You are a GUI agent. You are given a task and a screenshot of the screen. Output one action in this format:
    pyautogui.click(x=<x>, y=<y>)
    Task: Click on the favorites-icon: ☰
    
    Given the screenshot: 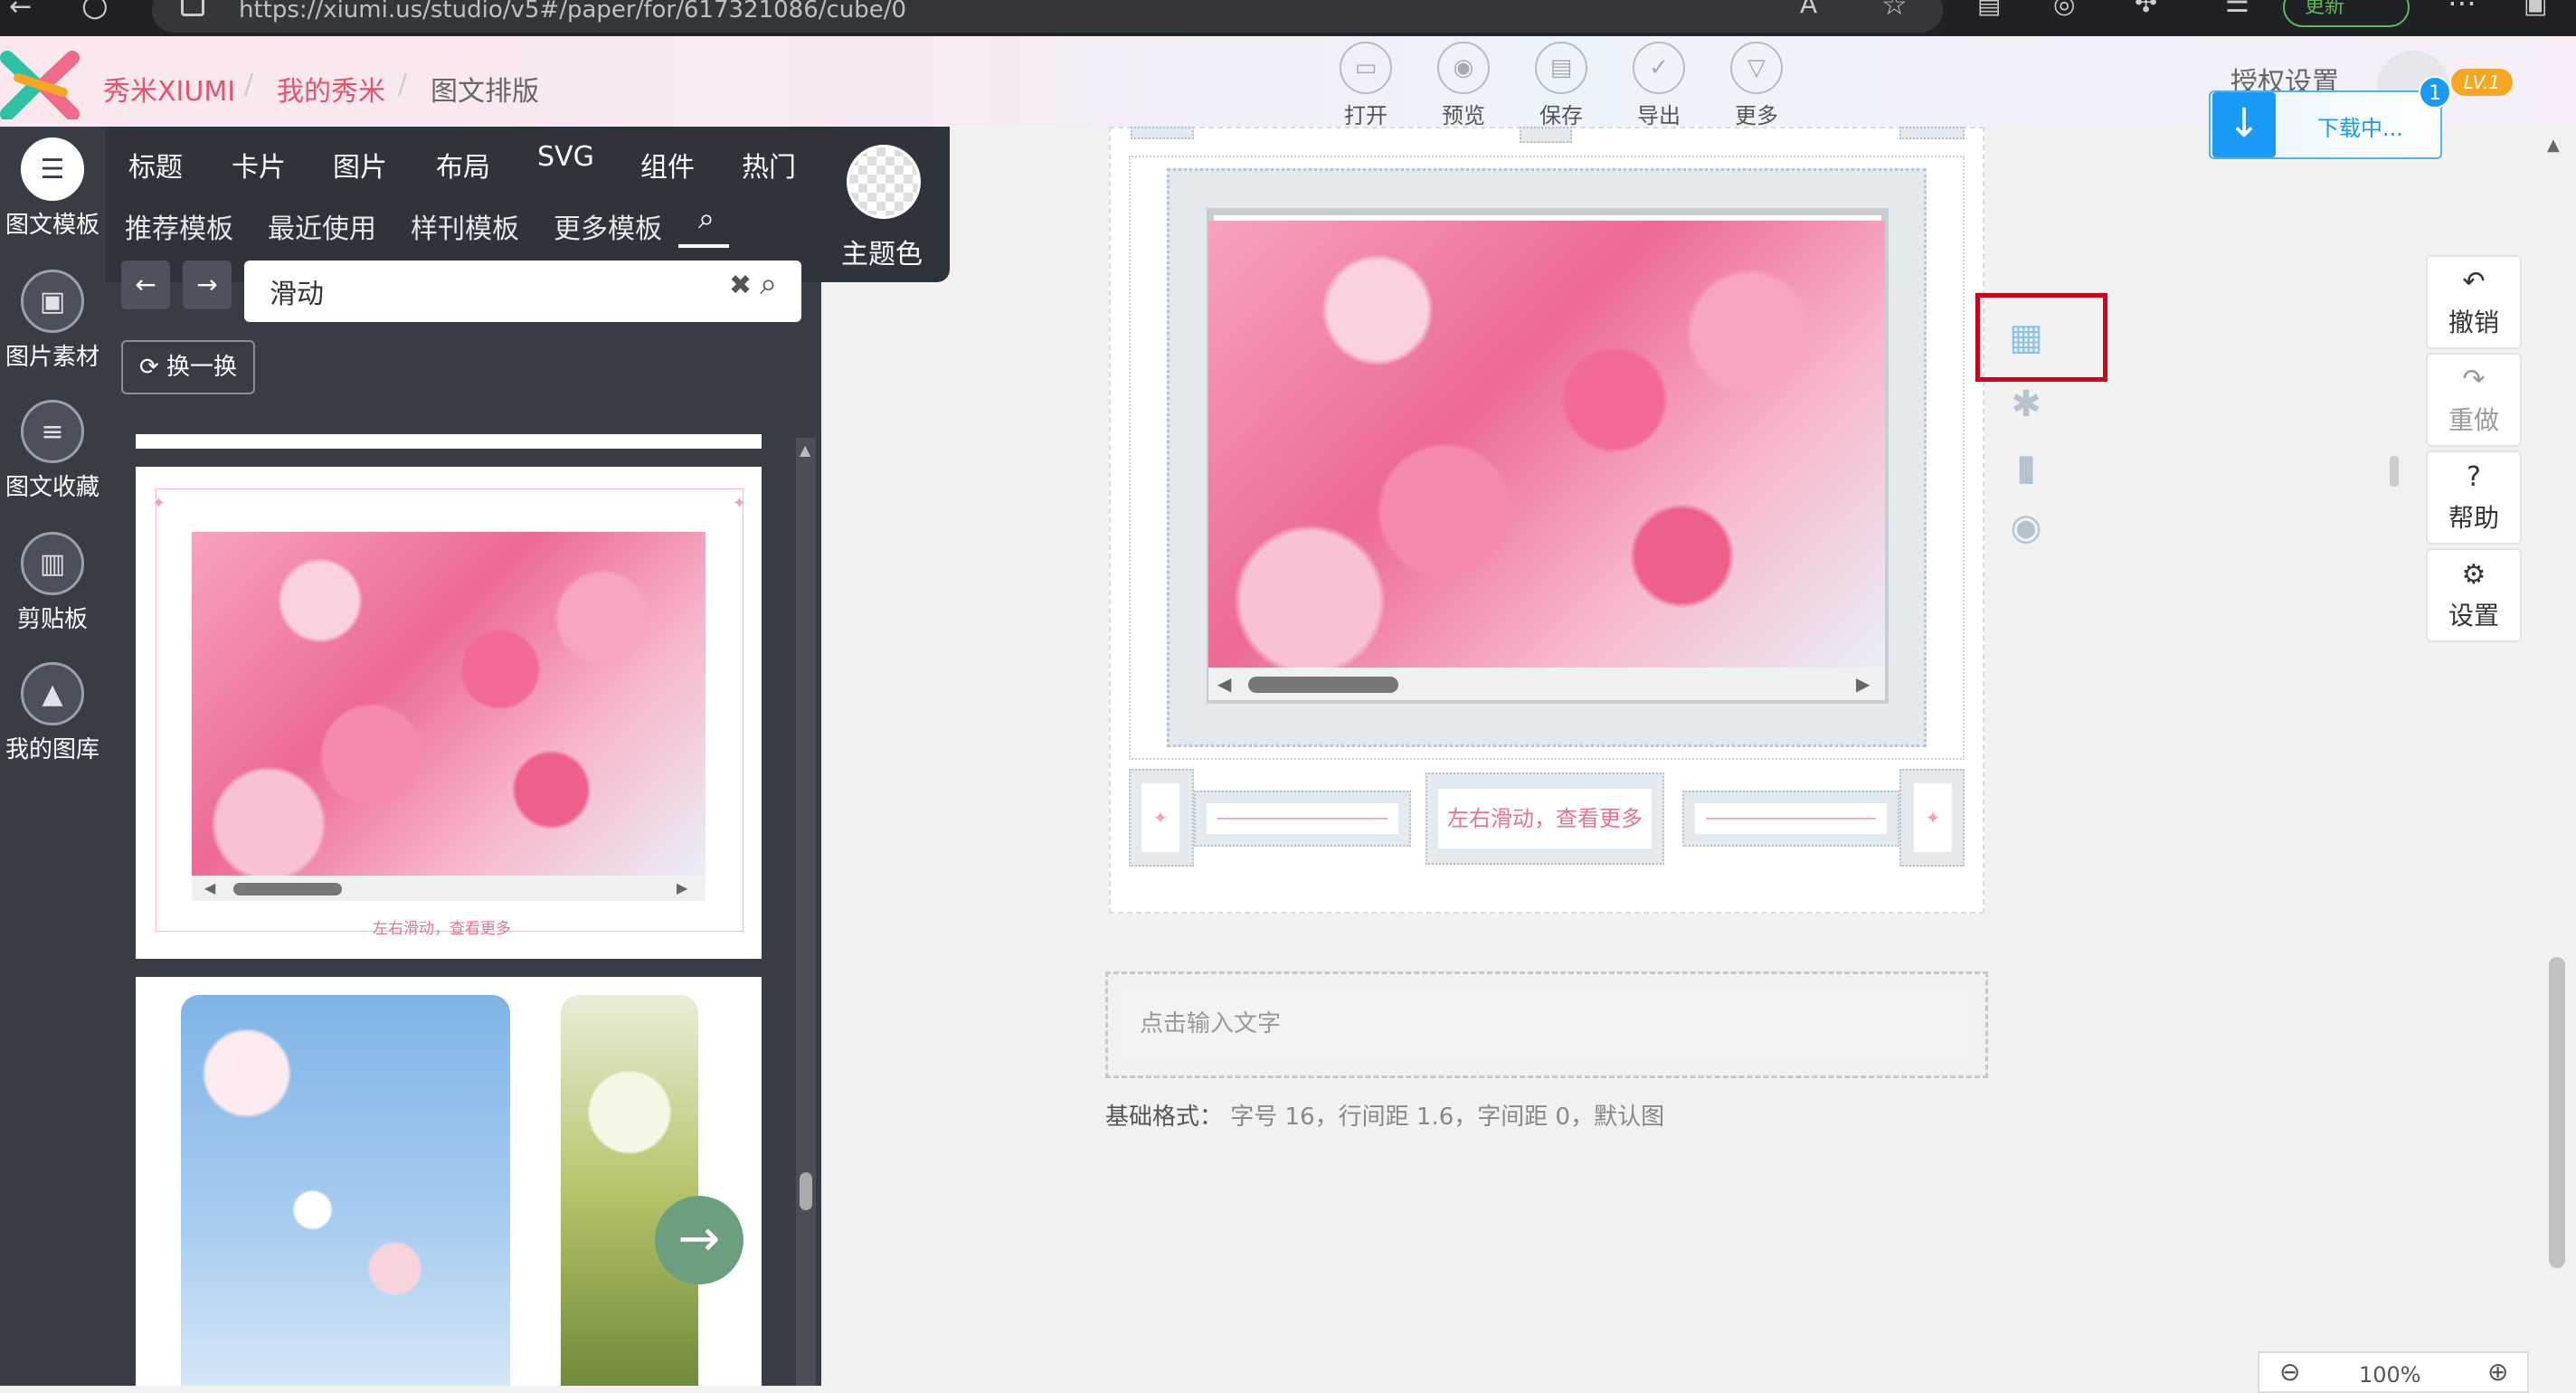 What is the action you would take?
    pyautogui.click(x=2237, y=9)
    